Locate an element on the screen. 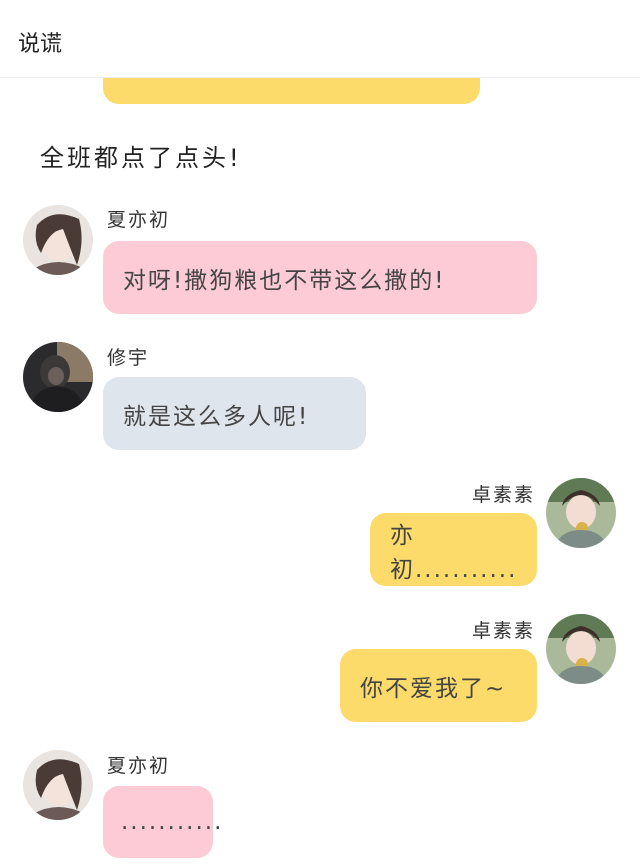 The width and height of the screenshot is (640, 868). message-bubble: 就是这么多人呢! is located at coordinates (234, 413).